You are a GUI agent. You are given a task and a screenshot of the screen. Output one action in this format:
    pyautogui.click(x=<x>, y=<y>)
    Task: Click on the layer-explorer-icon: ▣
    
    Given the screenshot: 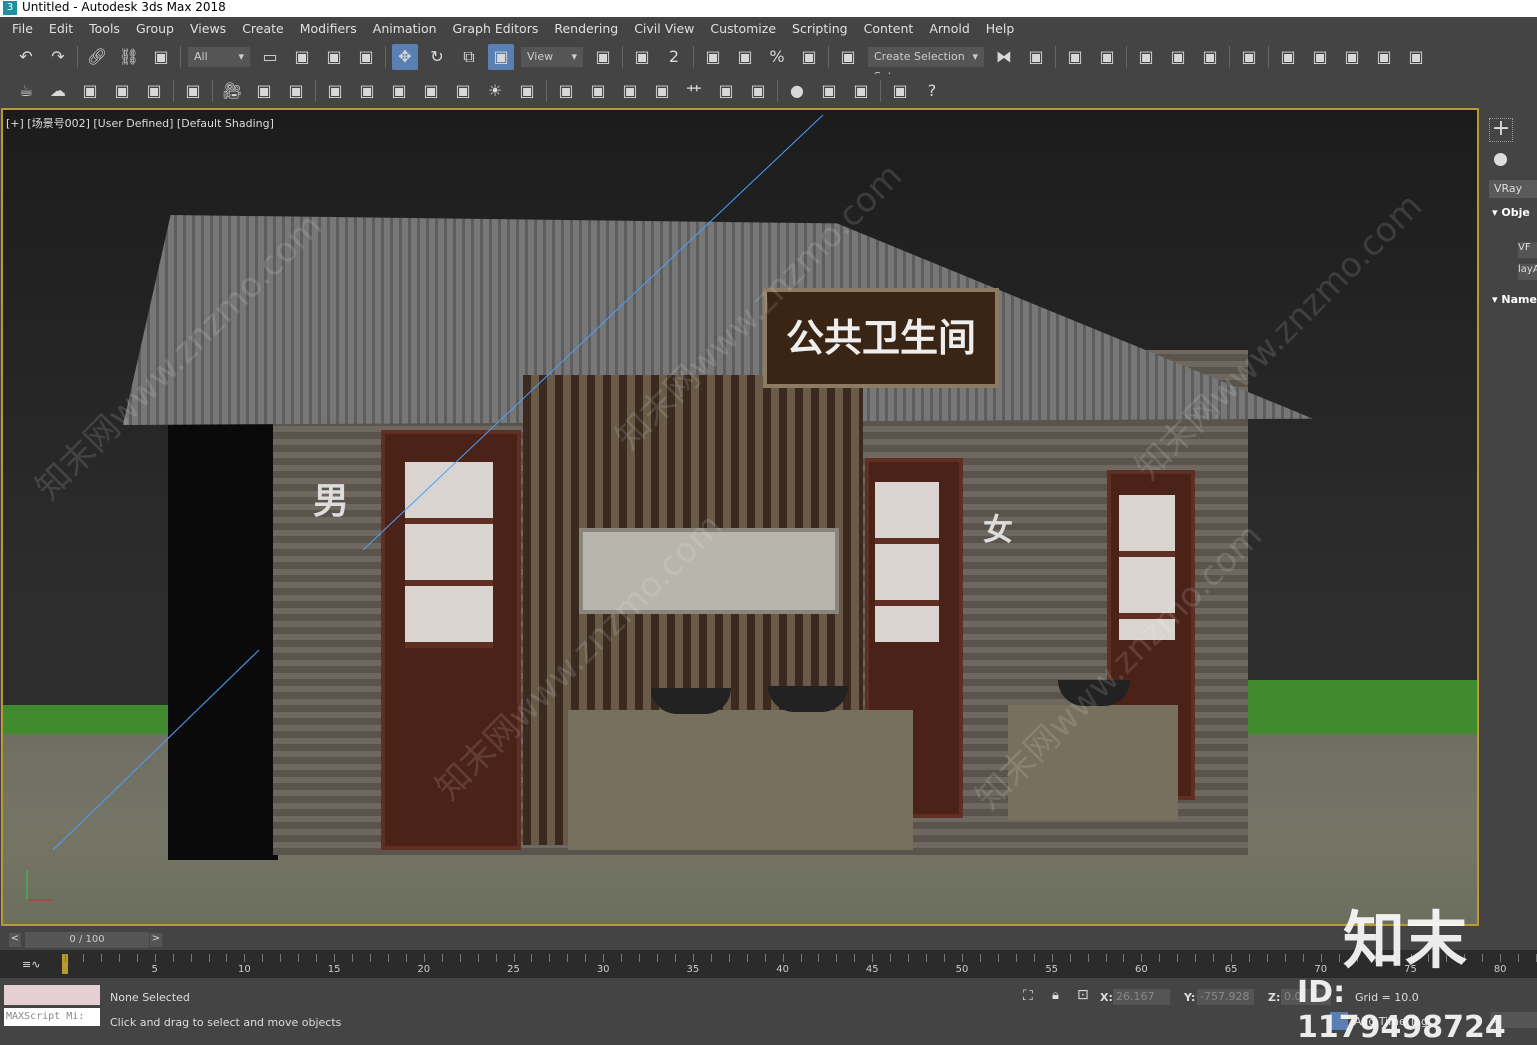 What is the action you would take?
    pyautogui.click(x=1107, y=57)
    